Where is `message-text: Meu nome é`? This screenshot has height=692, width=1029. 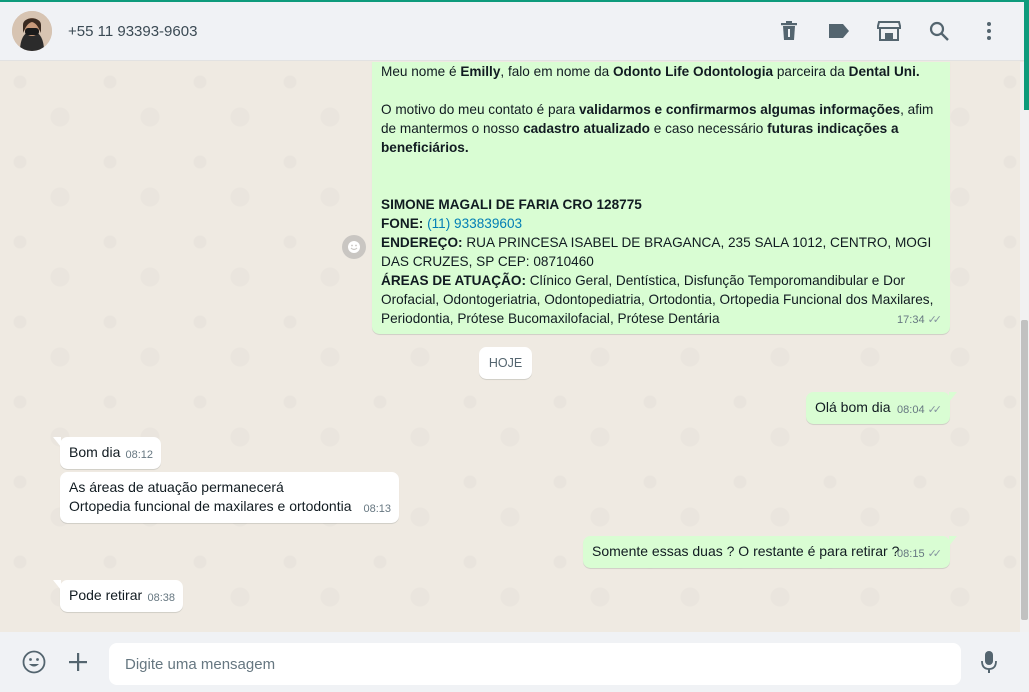
message-text: Meu nome é is located at coordinates (421, 71).